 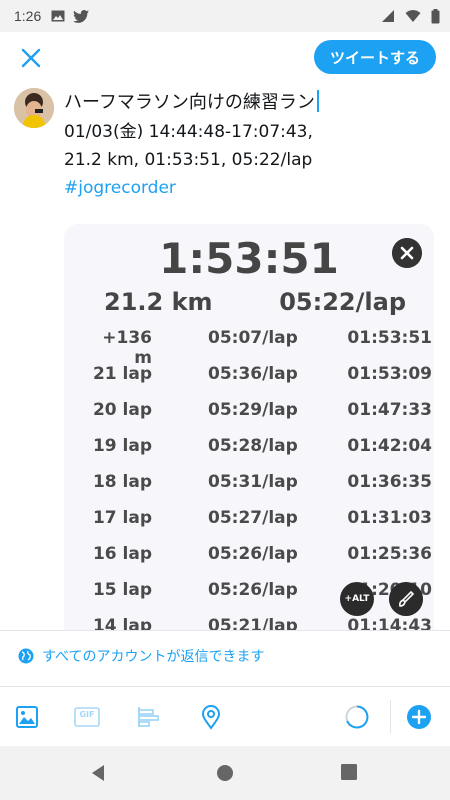 What do you see at coordinates (122, 554) in the screenshot?
I see `lap-label: 16 lap` at bounding box center [122, 554].